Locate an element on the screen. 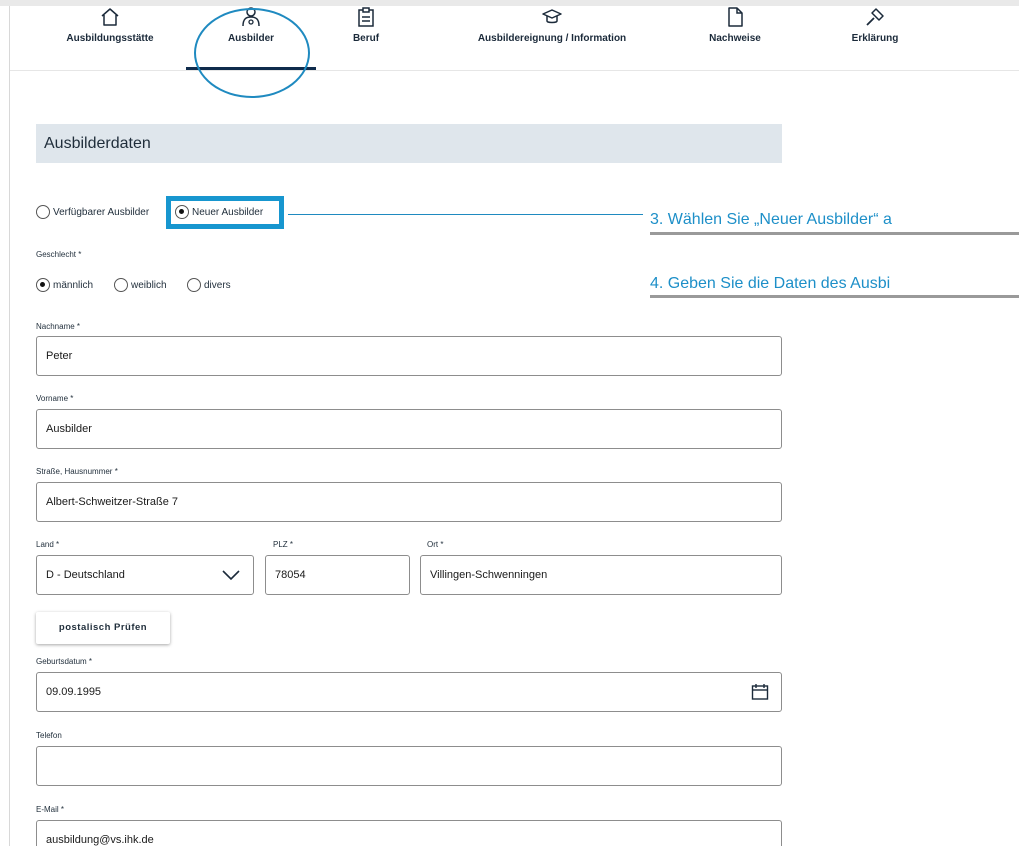 The image size is (1019, 846). left-border is located at coordinates (9, 426).